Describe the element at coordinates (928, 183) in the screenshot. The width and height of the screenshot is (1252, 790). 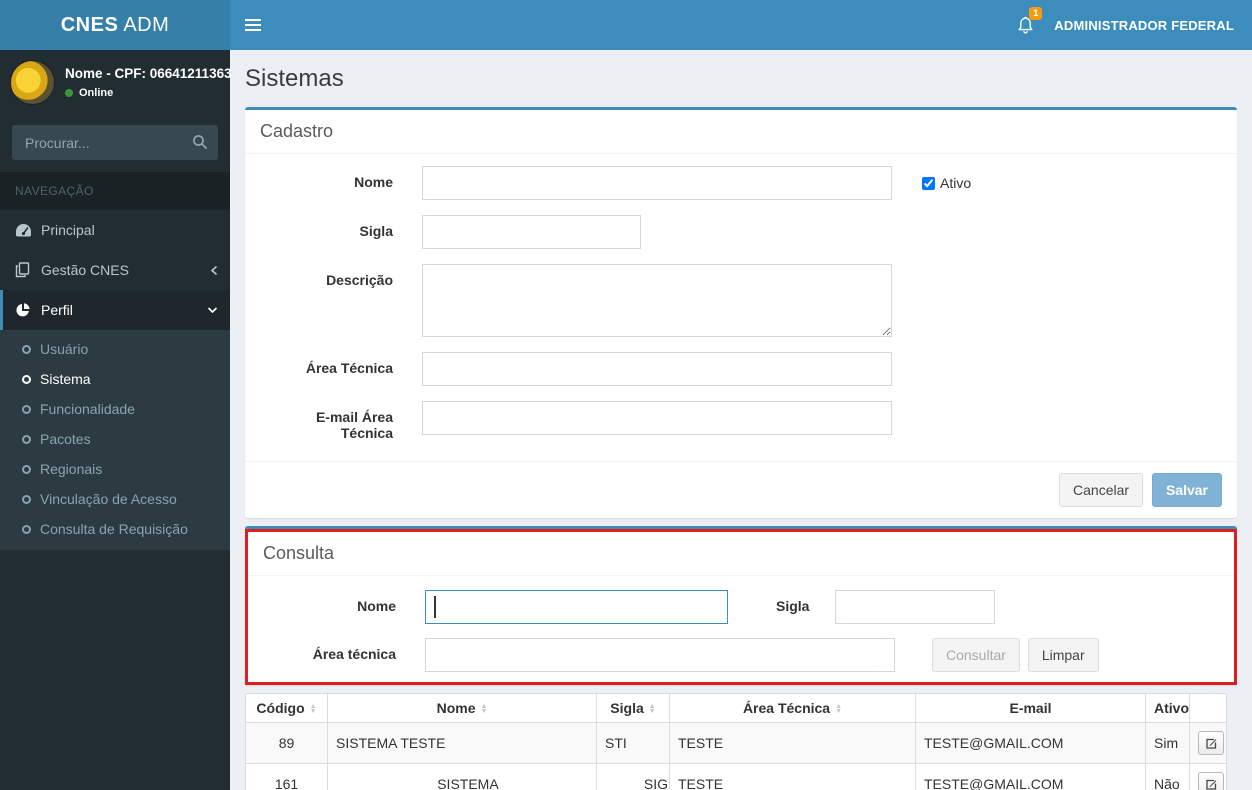
I see `ativo-checkbox` at that location.